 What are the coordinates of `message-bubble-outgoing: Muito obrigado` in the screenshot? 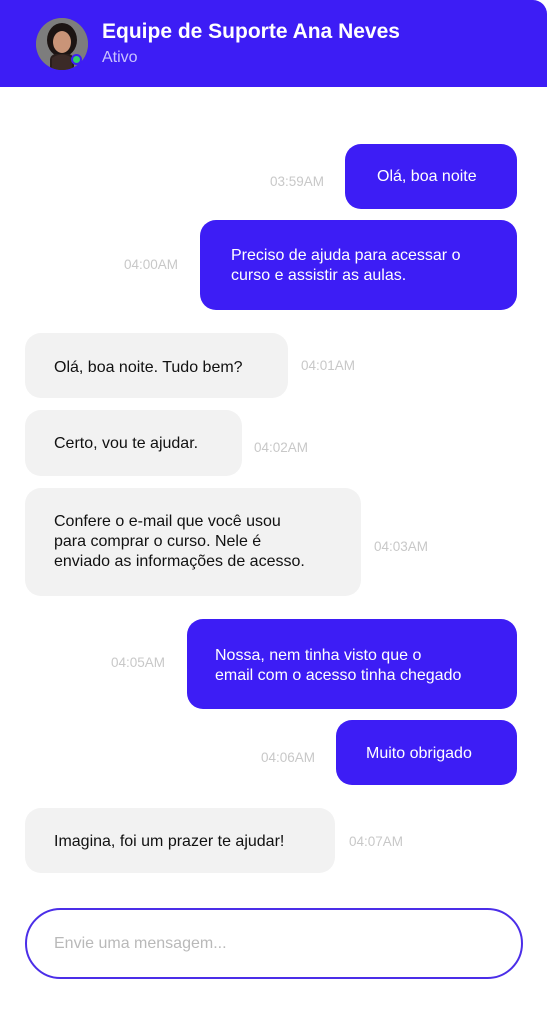 It's located at (426, 752).